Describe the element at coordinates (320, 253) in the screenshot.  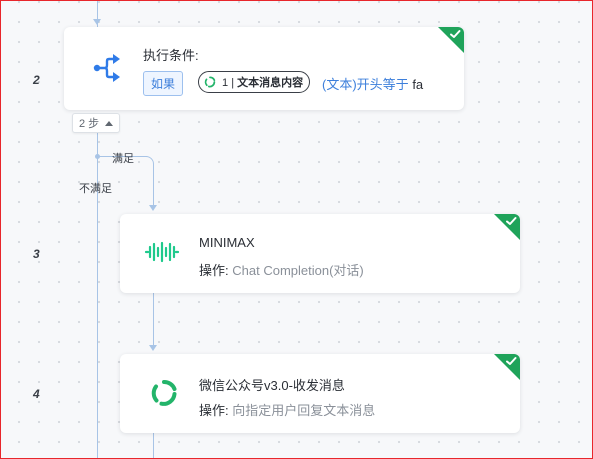
I see `minimax-step-card: MINIMAX 操作: Chat Completion(对话)` at that location.